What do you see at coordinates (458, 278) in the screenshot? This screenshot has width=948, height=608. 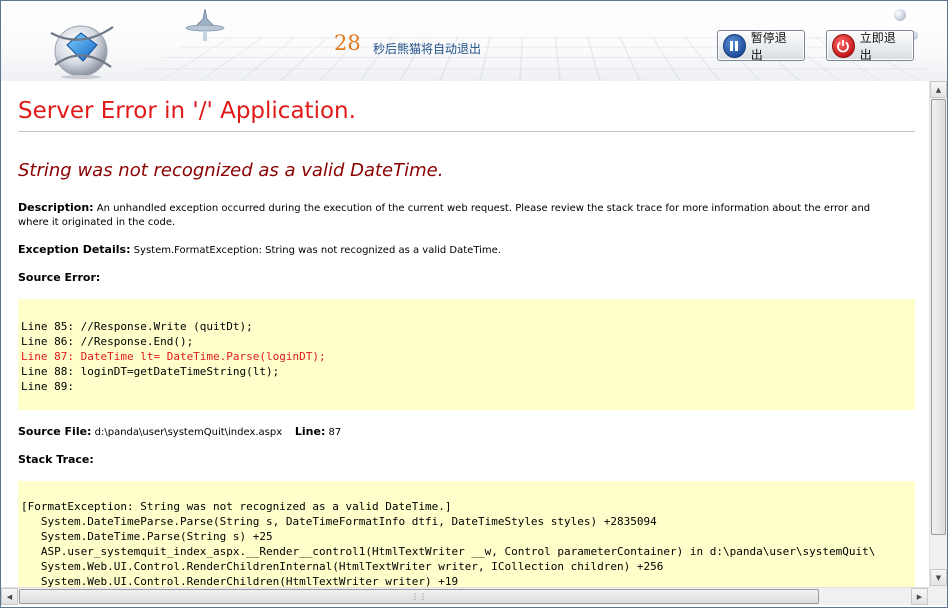 I see `source-error-block: Source Error:` at bounding box center [458, 278].